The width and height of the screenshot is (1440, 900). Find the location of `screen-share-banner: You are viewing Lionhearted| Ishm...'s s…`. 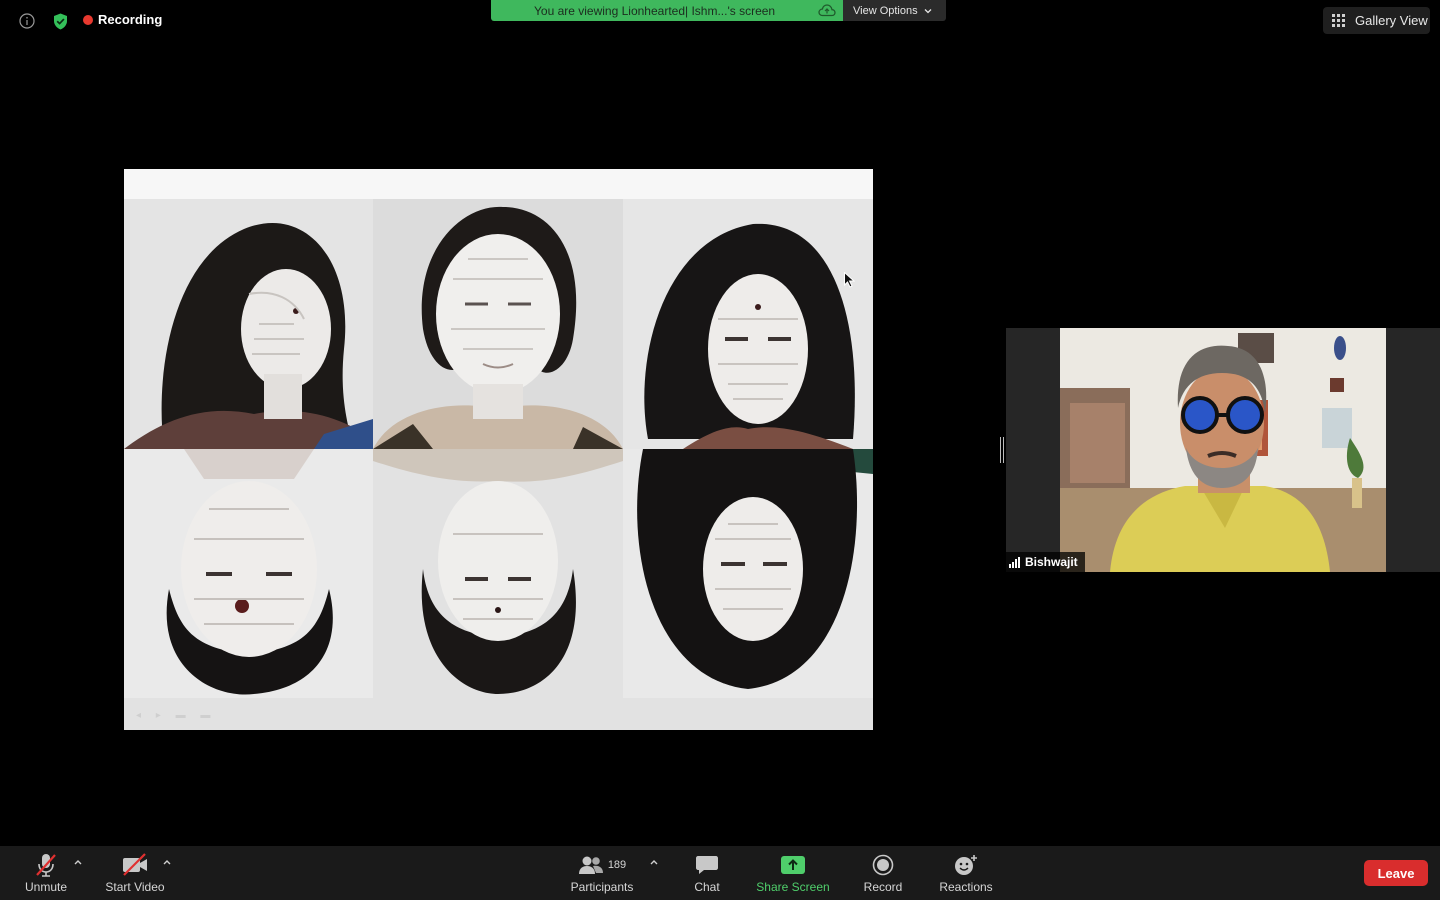

screen-share-banner: You are viewing Lionhearted| Ishm...'s s… is located at coordinates (667, 10).